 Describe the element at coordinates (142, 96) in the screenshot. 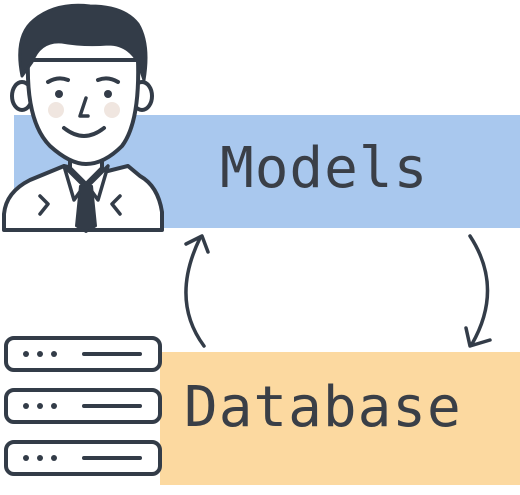

I see `person-ear-right` at that location.